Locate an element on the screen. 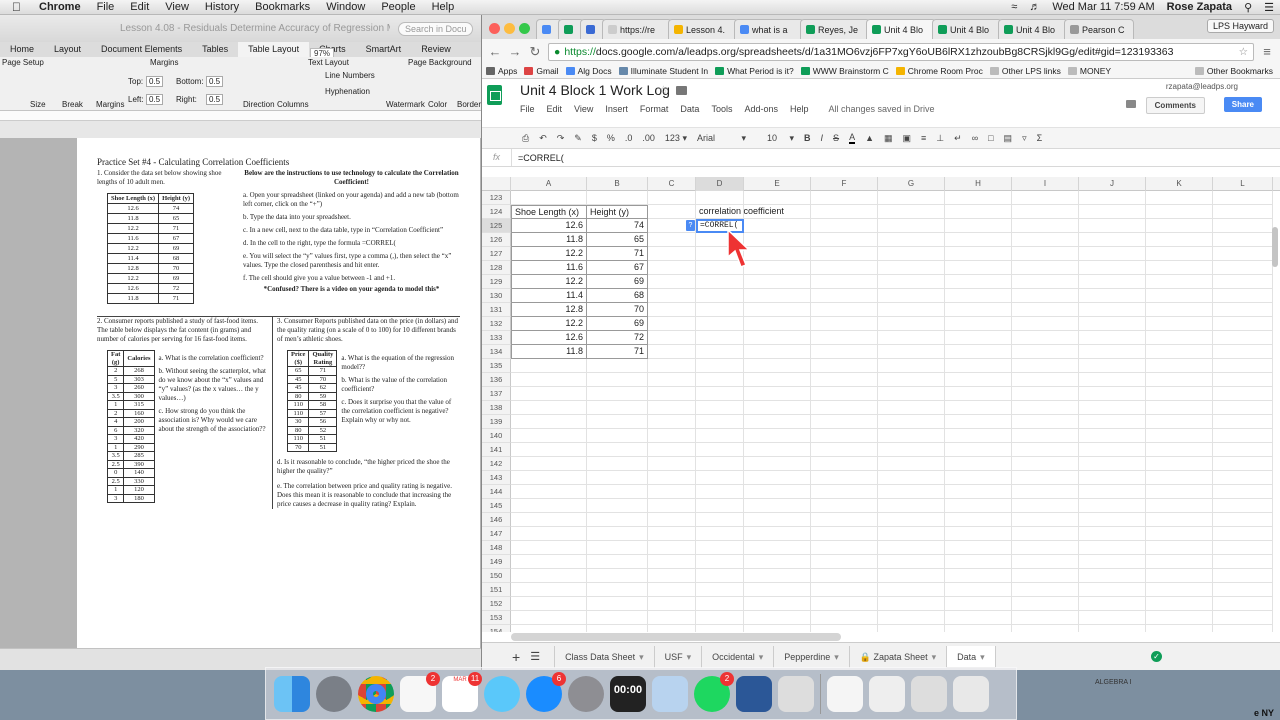 The height and width of the screenshot is (720, 1280). chrome-tab: Pearson C is located at coordinates (1099, 29).